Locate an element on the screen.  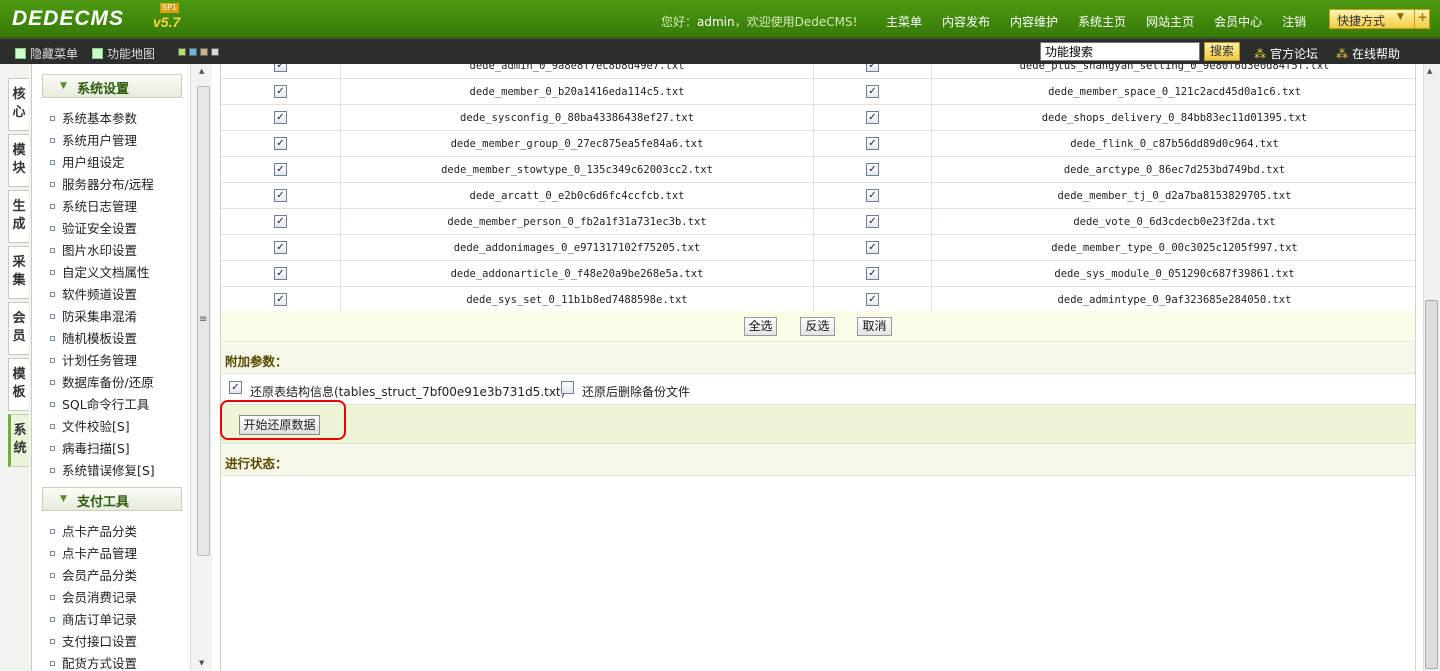
nav-content-maintain: 内容维护 is located at coordinates (1034, 19).